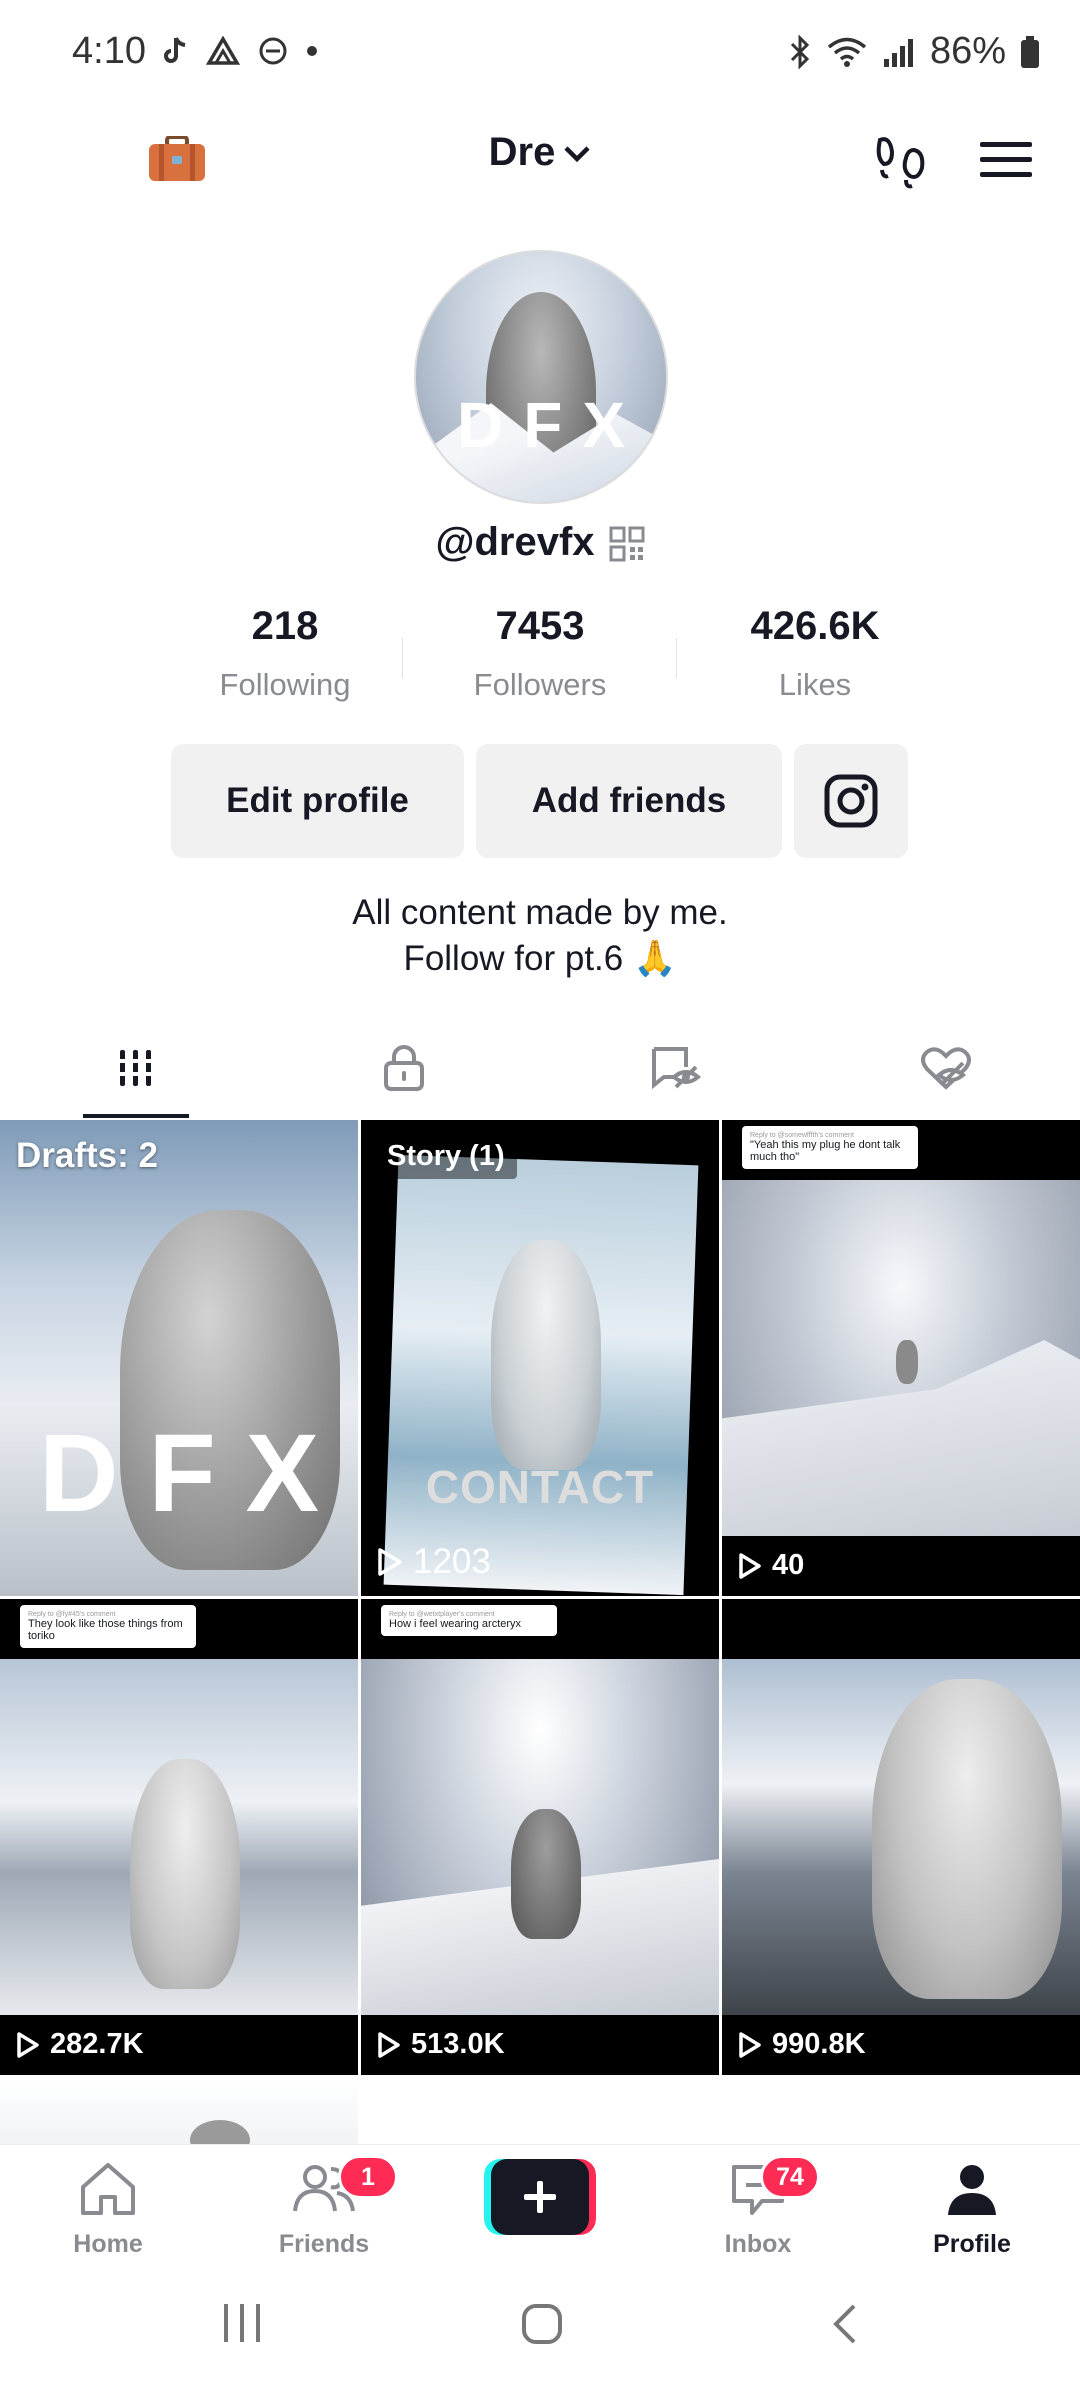 The width and height of the screenshot is (1080, 2400). Describe the element at coordinates (368, 2177) in the screenshot. I see `friends-badge: 1` at that location.